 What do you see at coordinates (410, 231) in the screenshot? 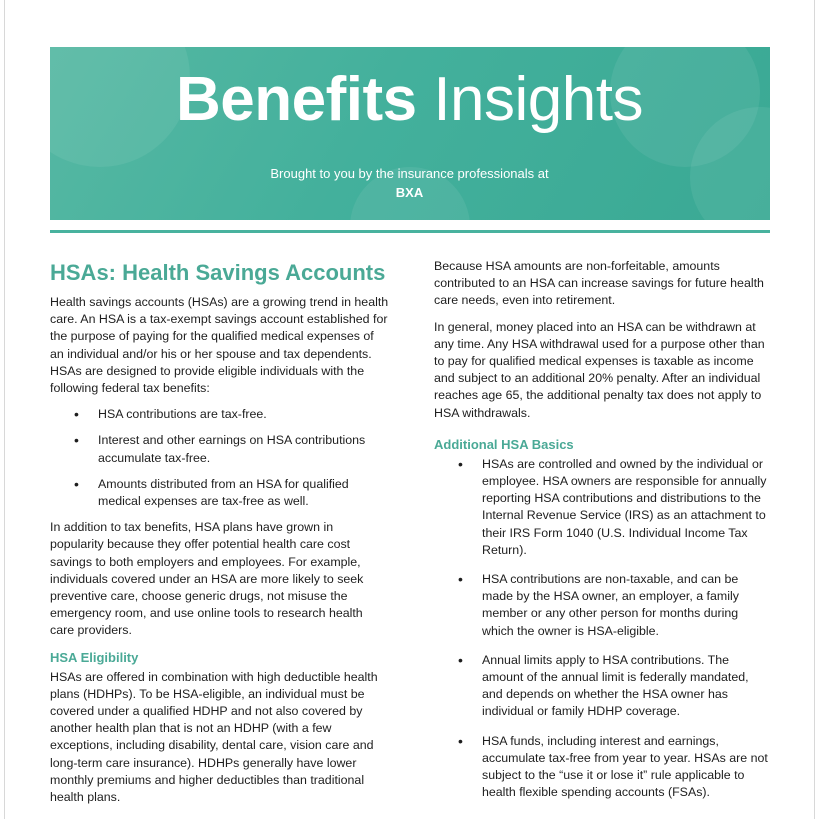
I see `header-divider` at bounding box center [410, 231].